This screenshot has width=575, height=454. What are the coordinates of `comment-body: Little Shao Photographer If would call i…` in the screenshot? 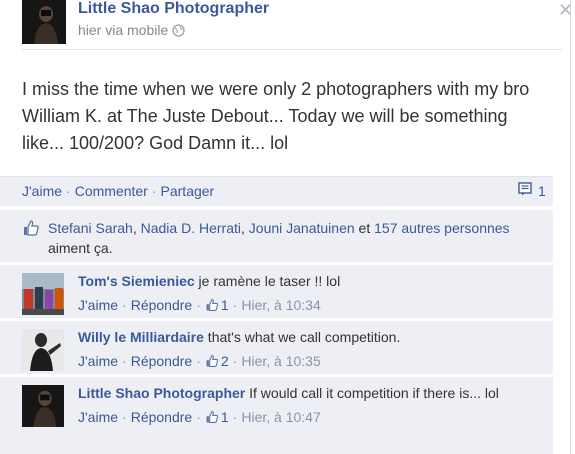 It's located at (308, 405).